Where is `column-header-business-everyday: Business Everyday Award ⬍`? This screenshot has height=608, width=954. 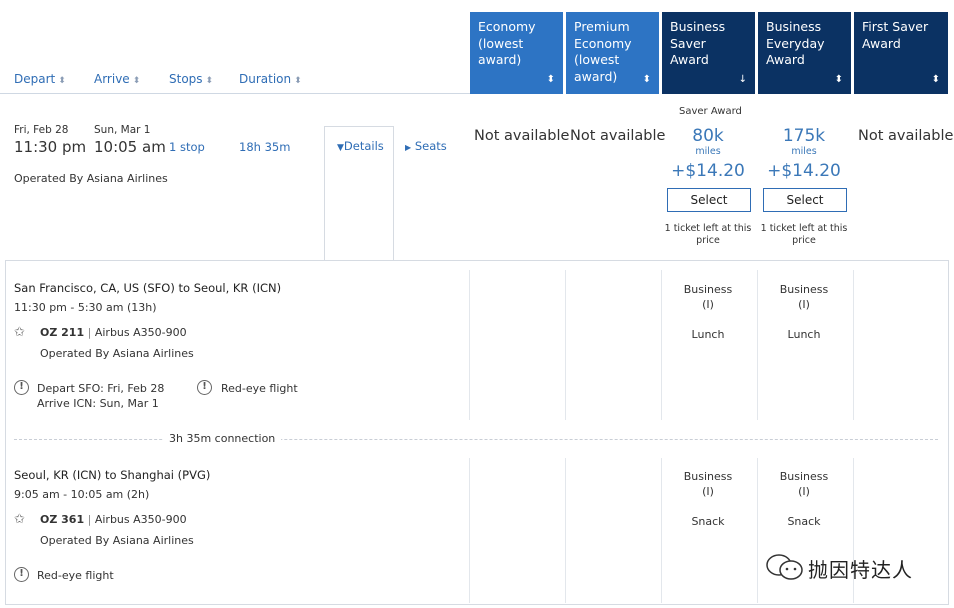
column-header-business-everyday: Business Everyday Award ⬍ is located at coordinates (804, 53).